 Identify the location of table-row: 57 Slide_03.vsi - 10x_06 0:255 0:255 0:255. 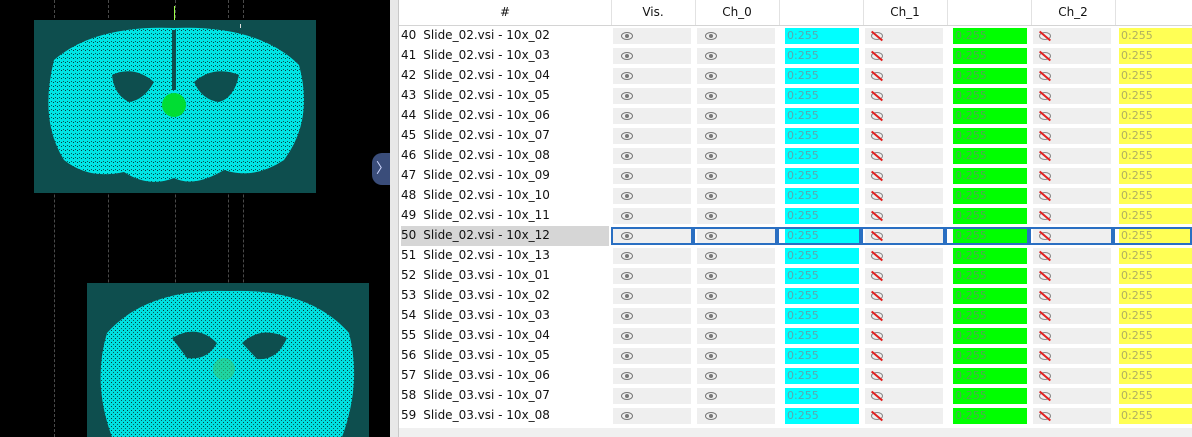
(795, 376).